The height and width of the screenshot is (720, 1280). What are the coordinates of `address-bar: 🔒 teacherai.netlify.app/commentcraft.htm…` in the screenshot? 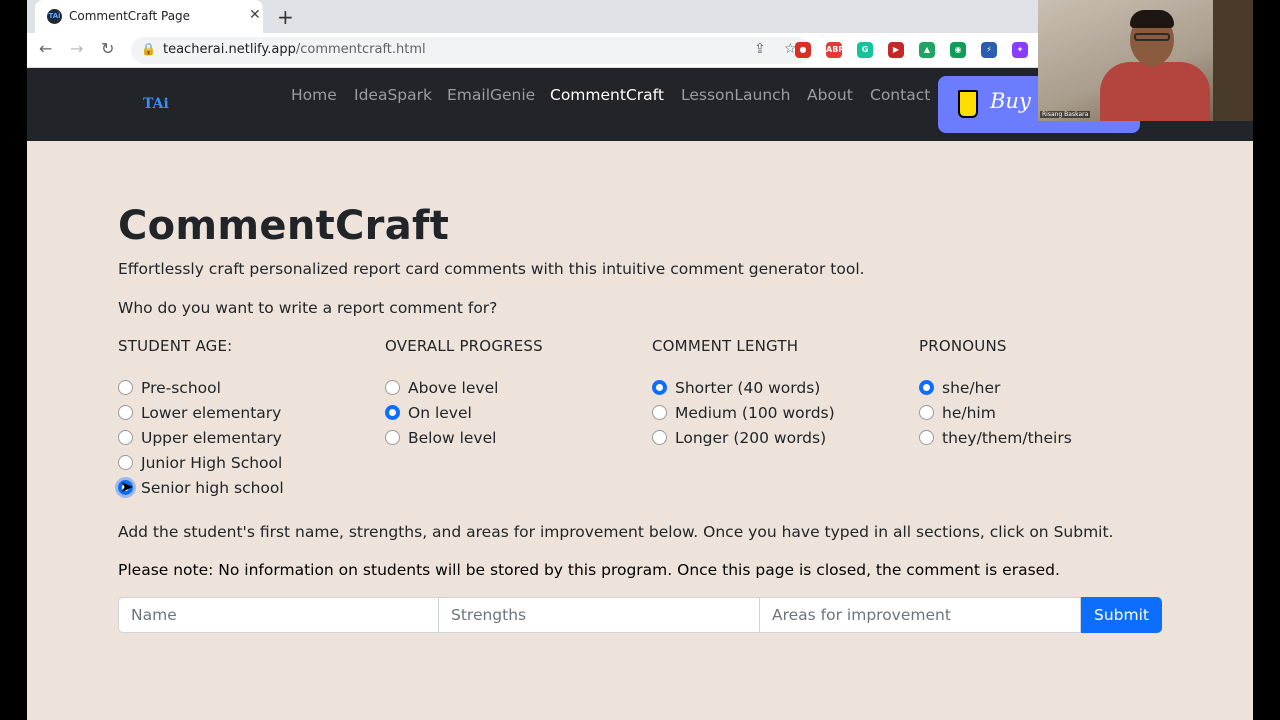 It's located at (471, 50).